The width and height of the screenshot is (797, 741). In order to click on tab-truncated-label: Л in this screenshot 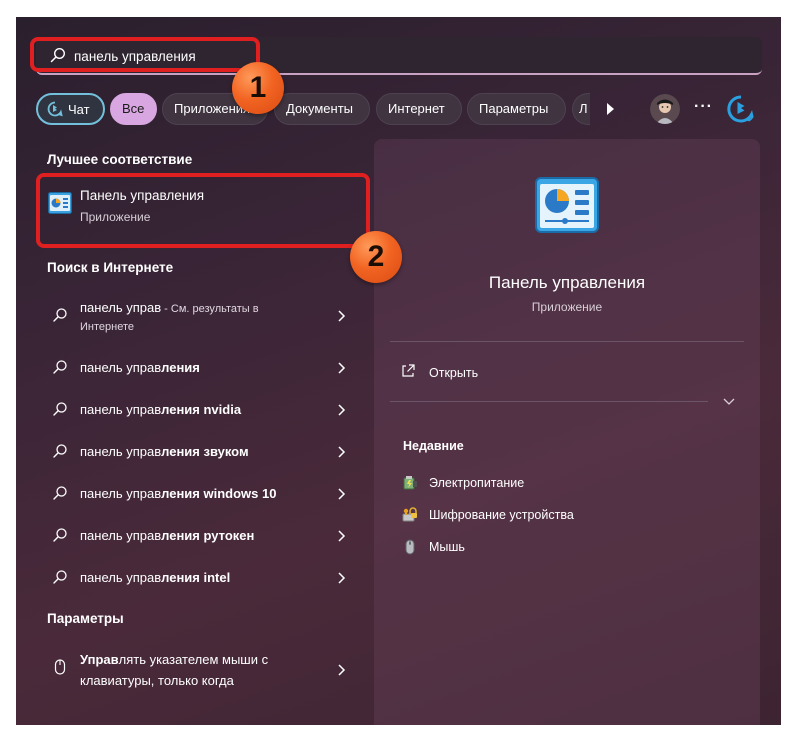, I will do `click(583, 108)`.